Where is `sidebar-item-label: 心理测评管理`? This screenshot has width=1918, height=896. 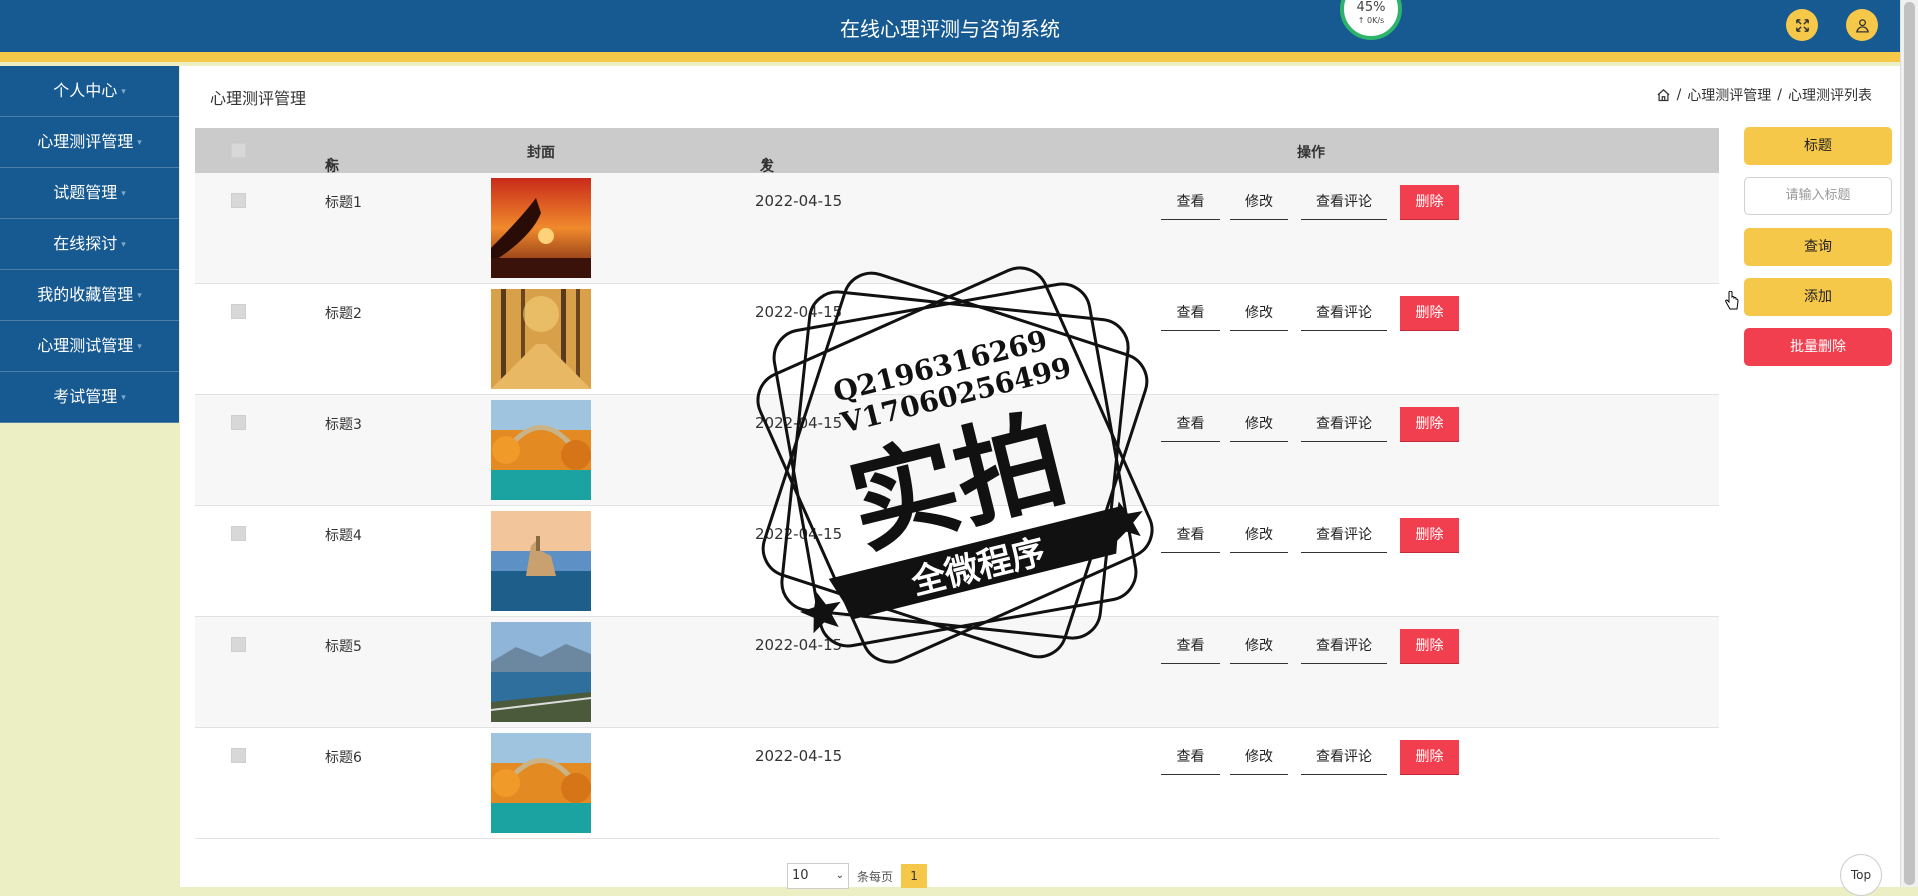 sidebar-item-label: 心理测评管理 is located at coordinates (85, 141).